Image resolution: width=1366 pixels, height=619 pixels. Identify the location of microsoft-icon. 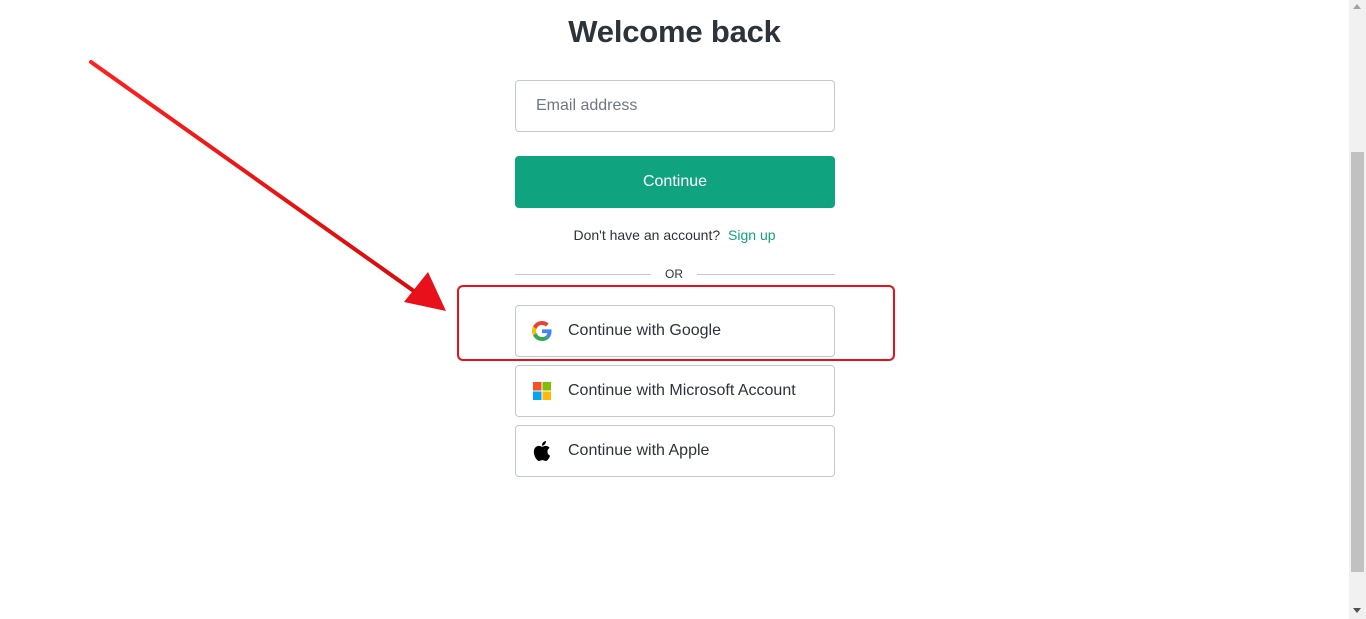
(542, 391).